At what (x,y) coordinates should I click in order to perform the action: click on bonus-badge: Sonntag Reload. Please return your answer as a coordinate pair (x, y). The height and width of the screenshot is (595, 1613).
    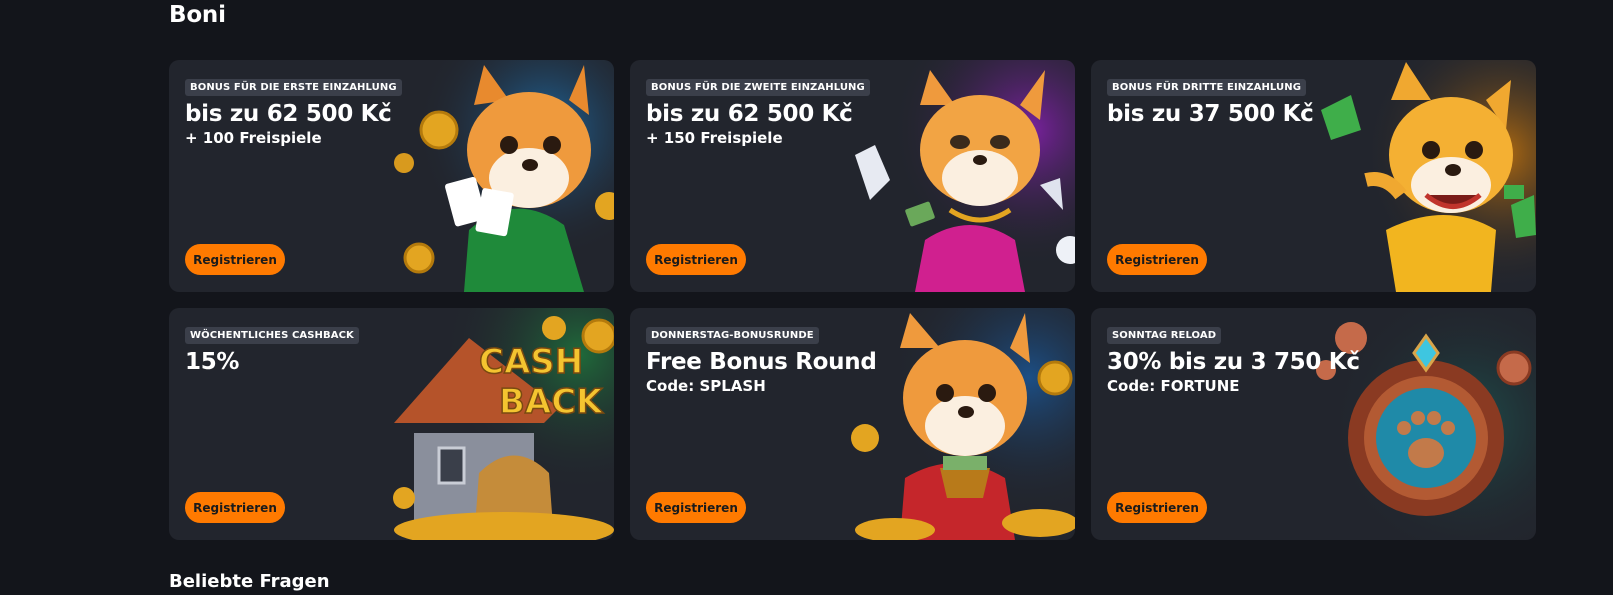
    Looking at the image, I should click on (1164, 335).